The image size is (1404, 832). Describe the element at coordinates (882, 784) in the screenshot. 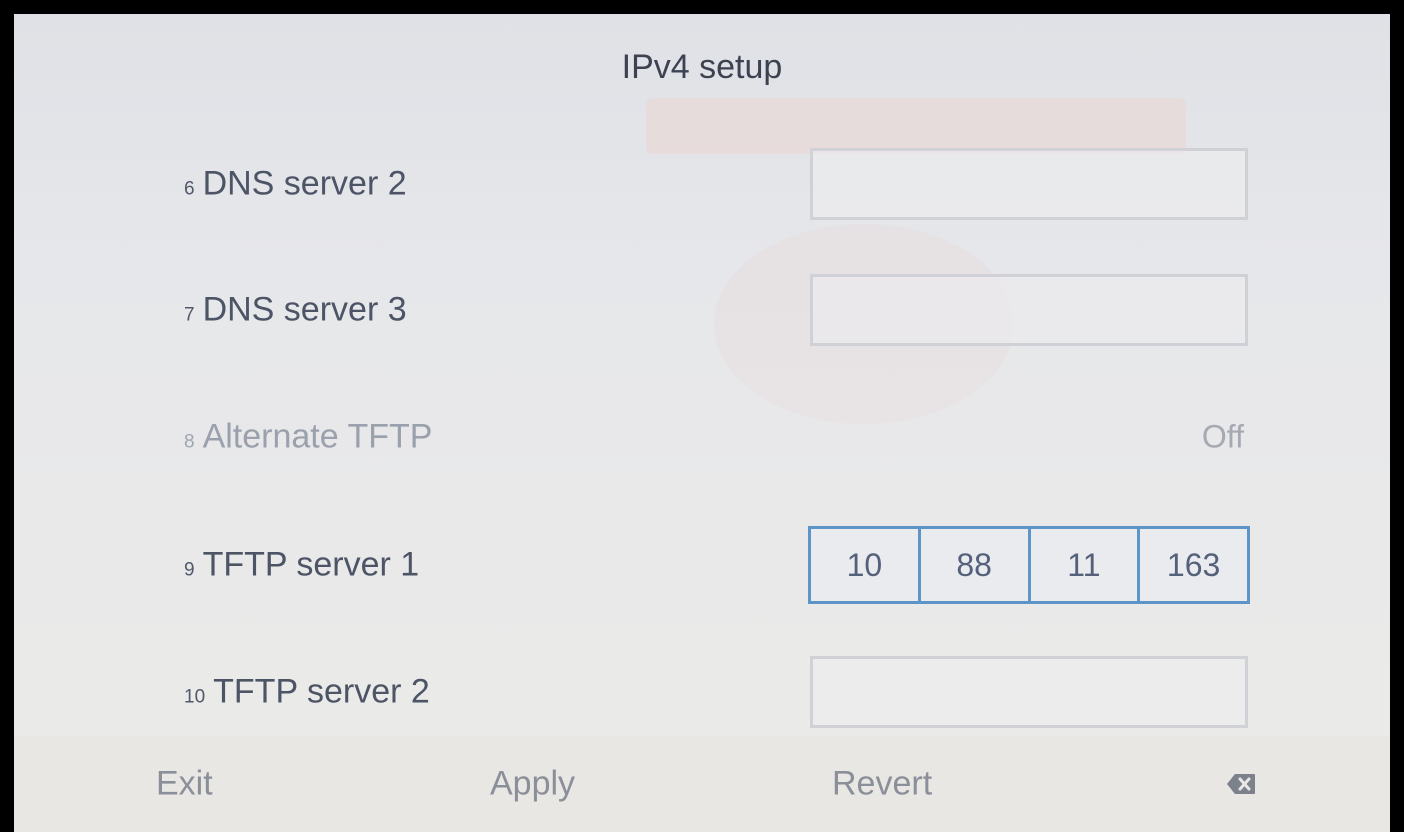

I see `revert-softkey: Revert` at that location.